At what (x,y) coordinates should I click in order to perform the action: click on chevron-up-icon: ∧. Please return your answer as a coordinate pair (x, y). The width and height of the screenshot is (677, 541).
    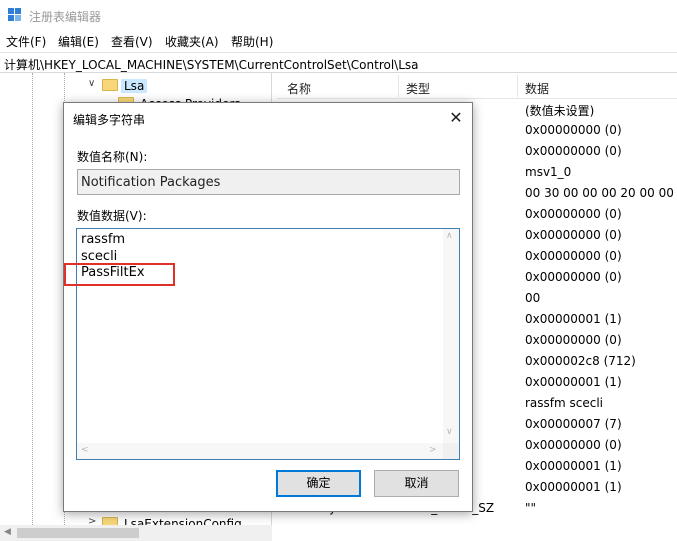
    Looking at the image, I should click on (449, 236).